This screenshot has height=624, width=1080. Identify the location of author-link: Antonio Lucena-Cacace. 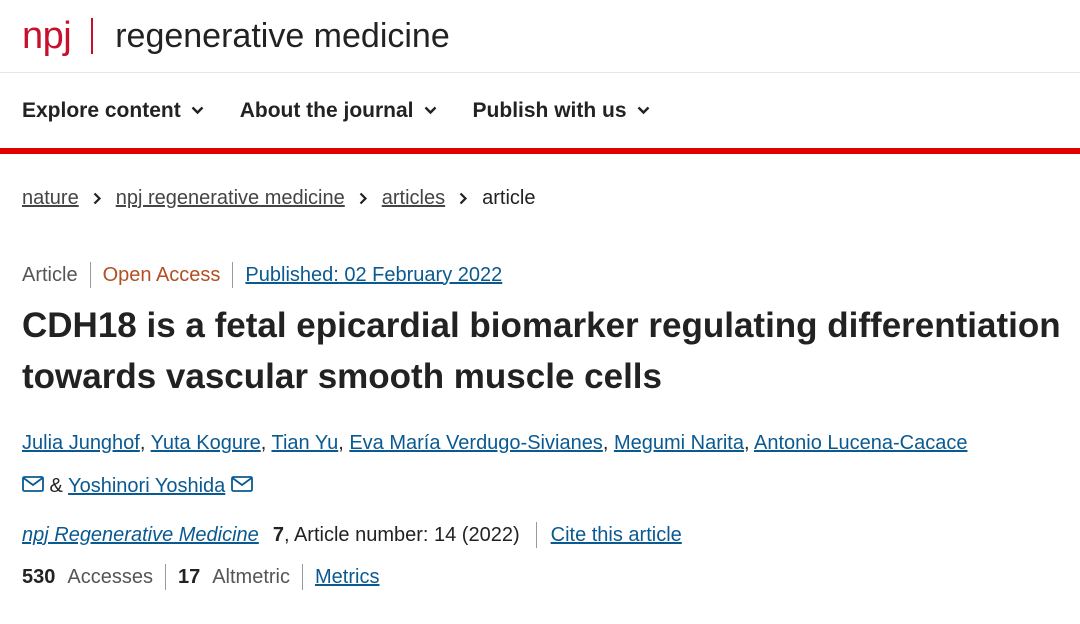
(860, 443).